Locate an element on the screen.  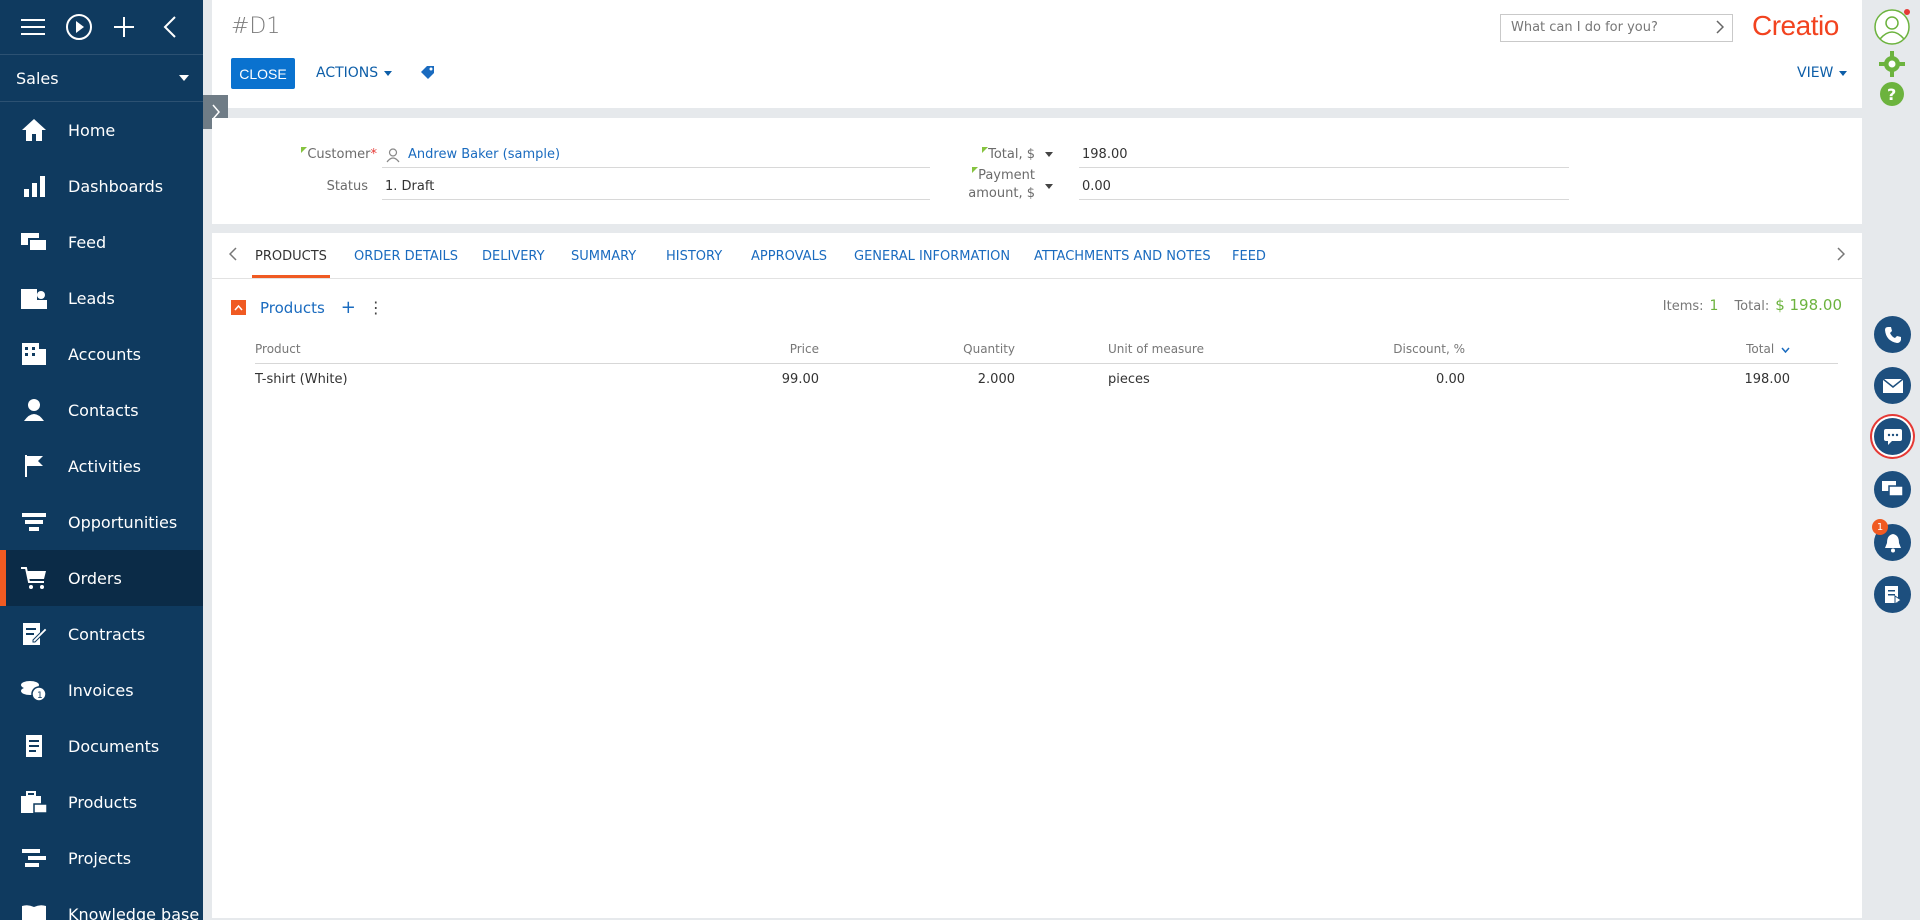
tab-products: PRODUCTS is located at coordinates (291, 256).